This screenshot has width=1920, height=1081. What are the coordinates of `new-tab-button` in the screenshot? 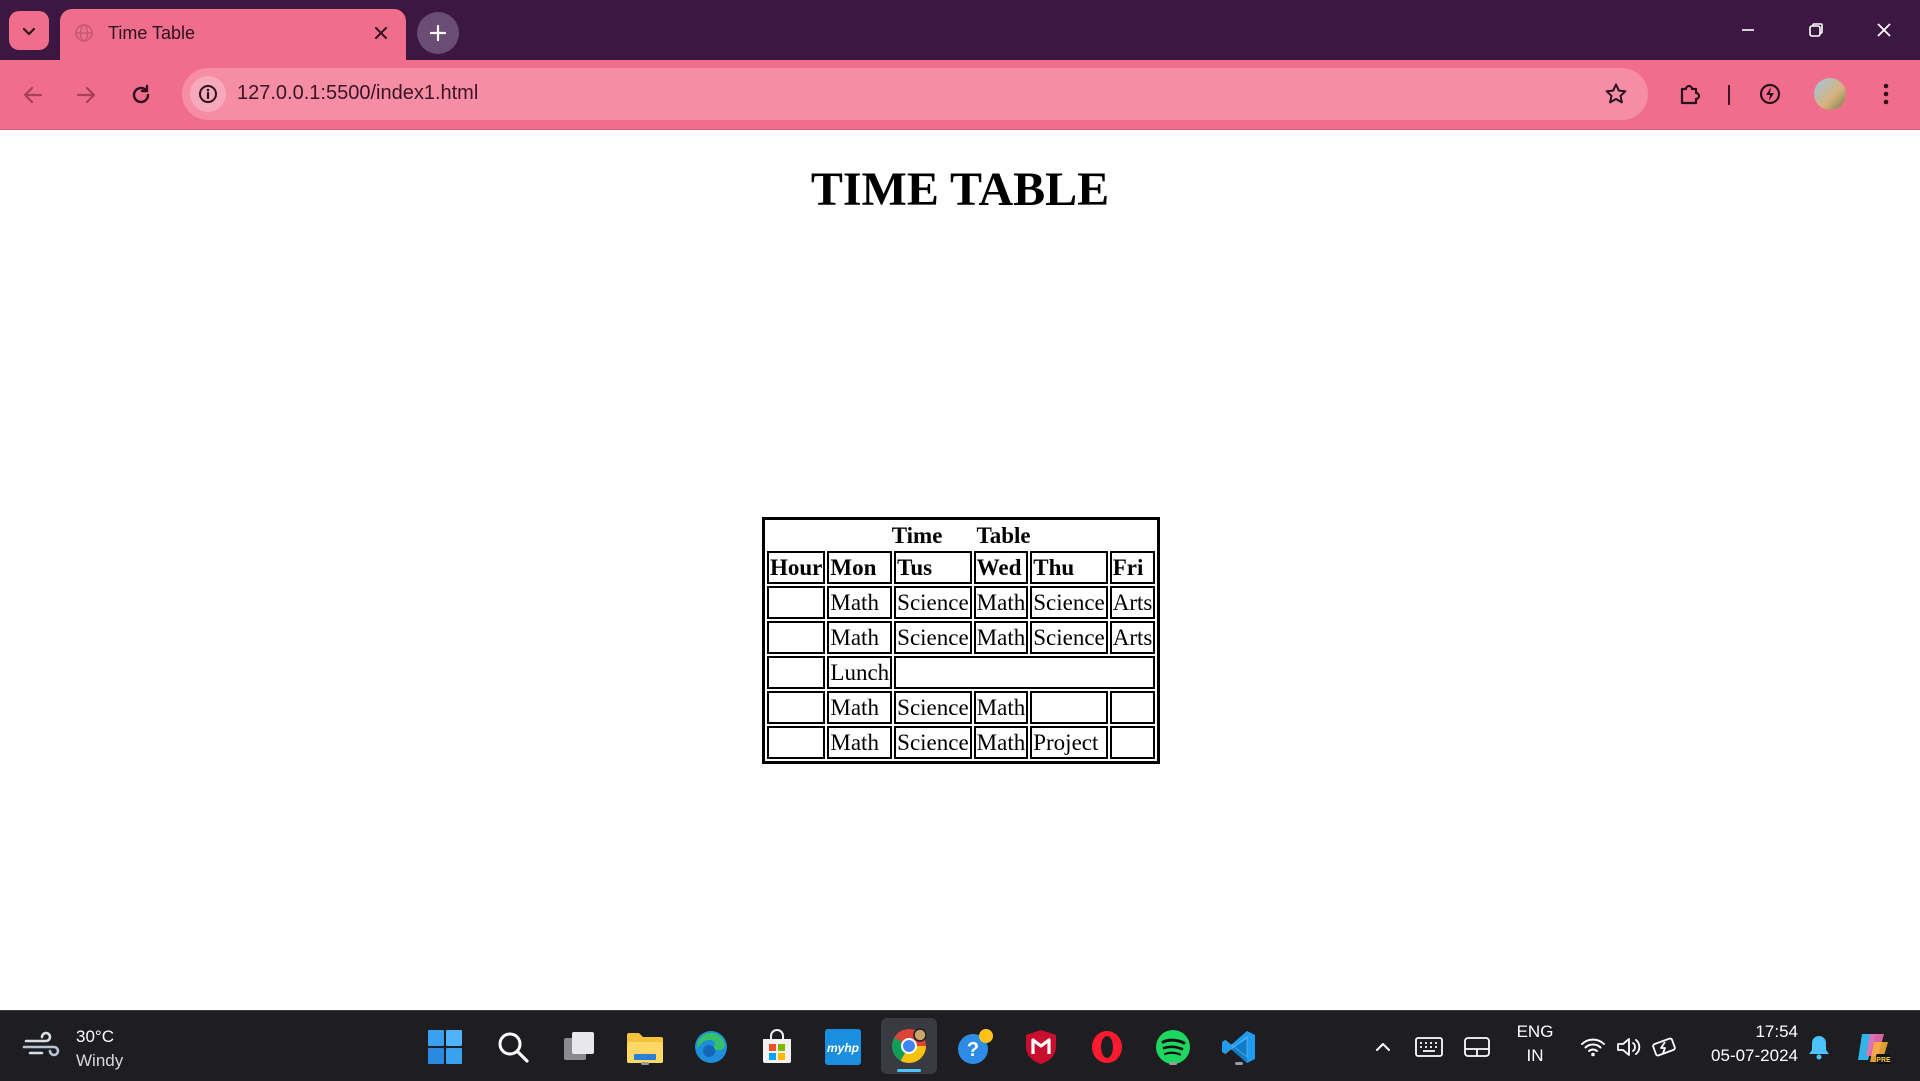 It's located at (438, 33).